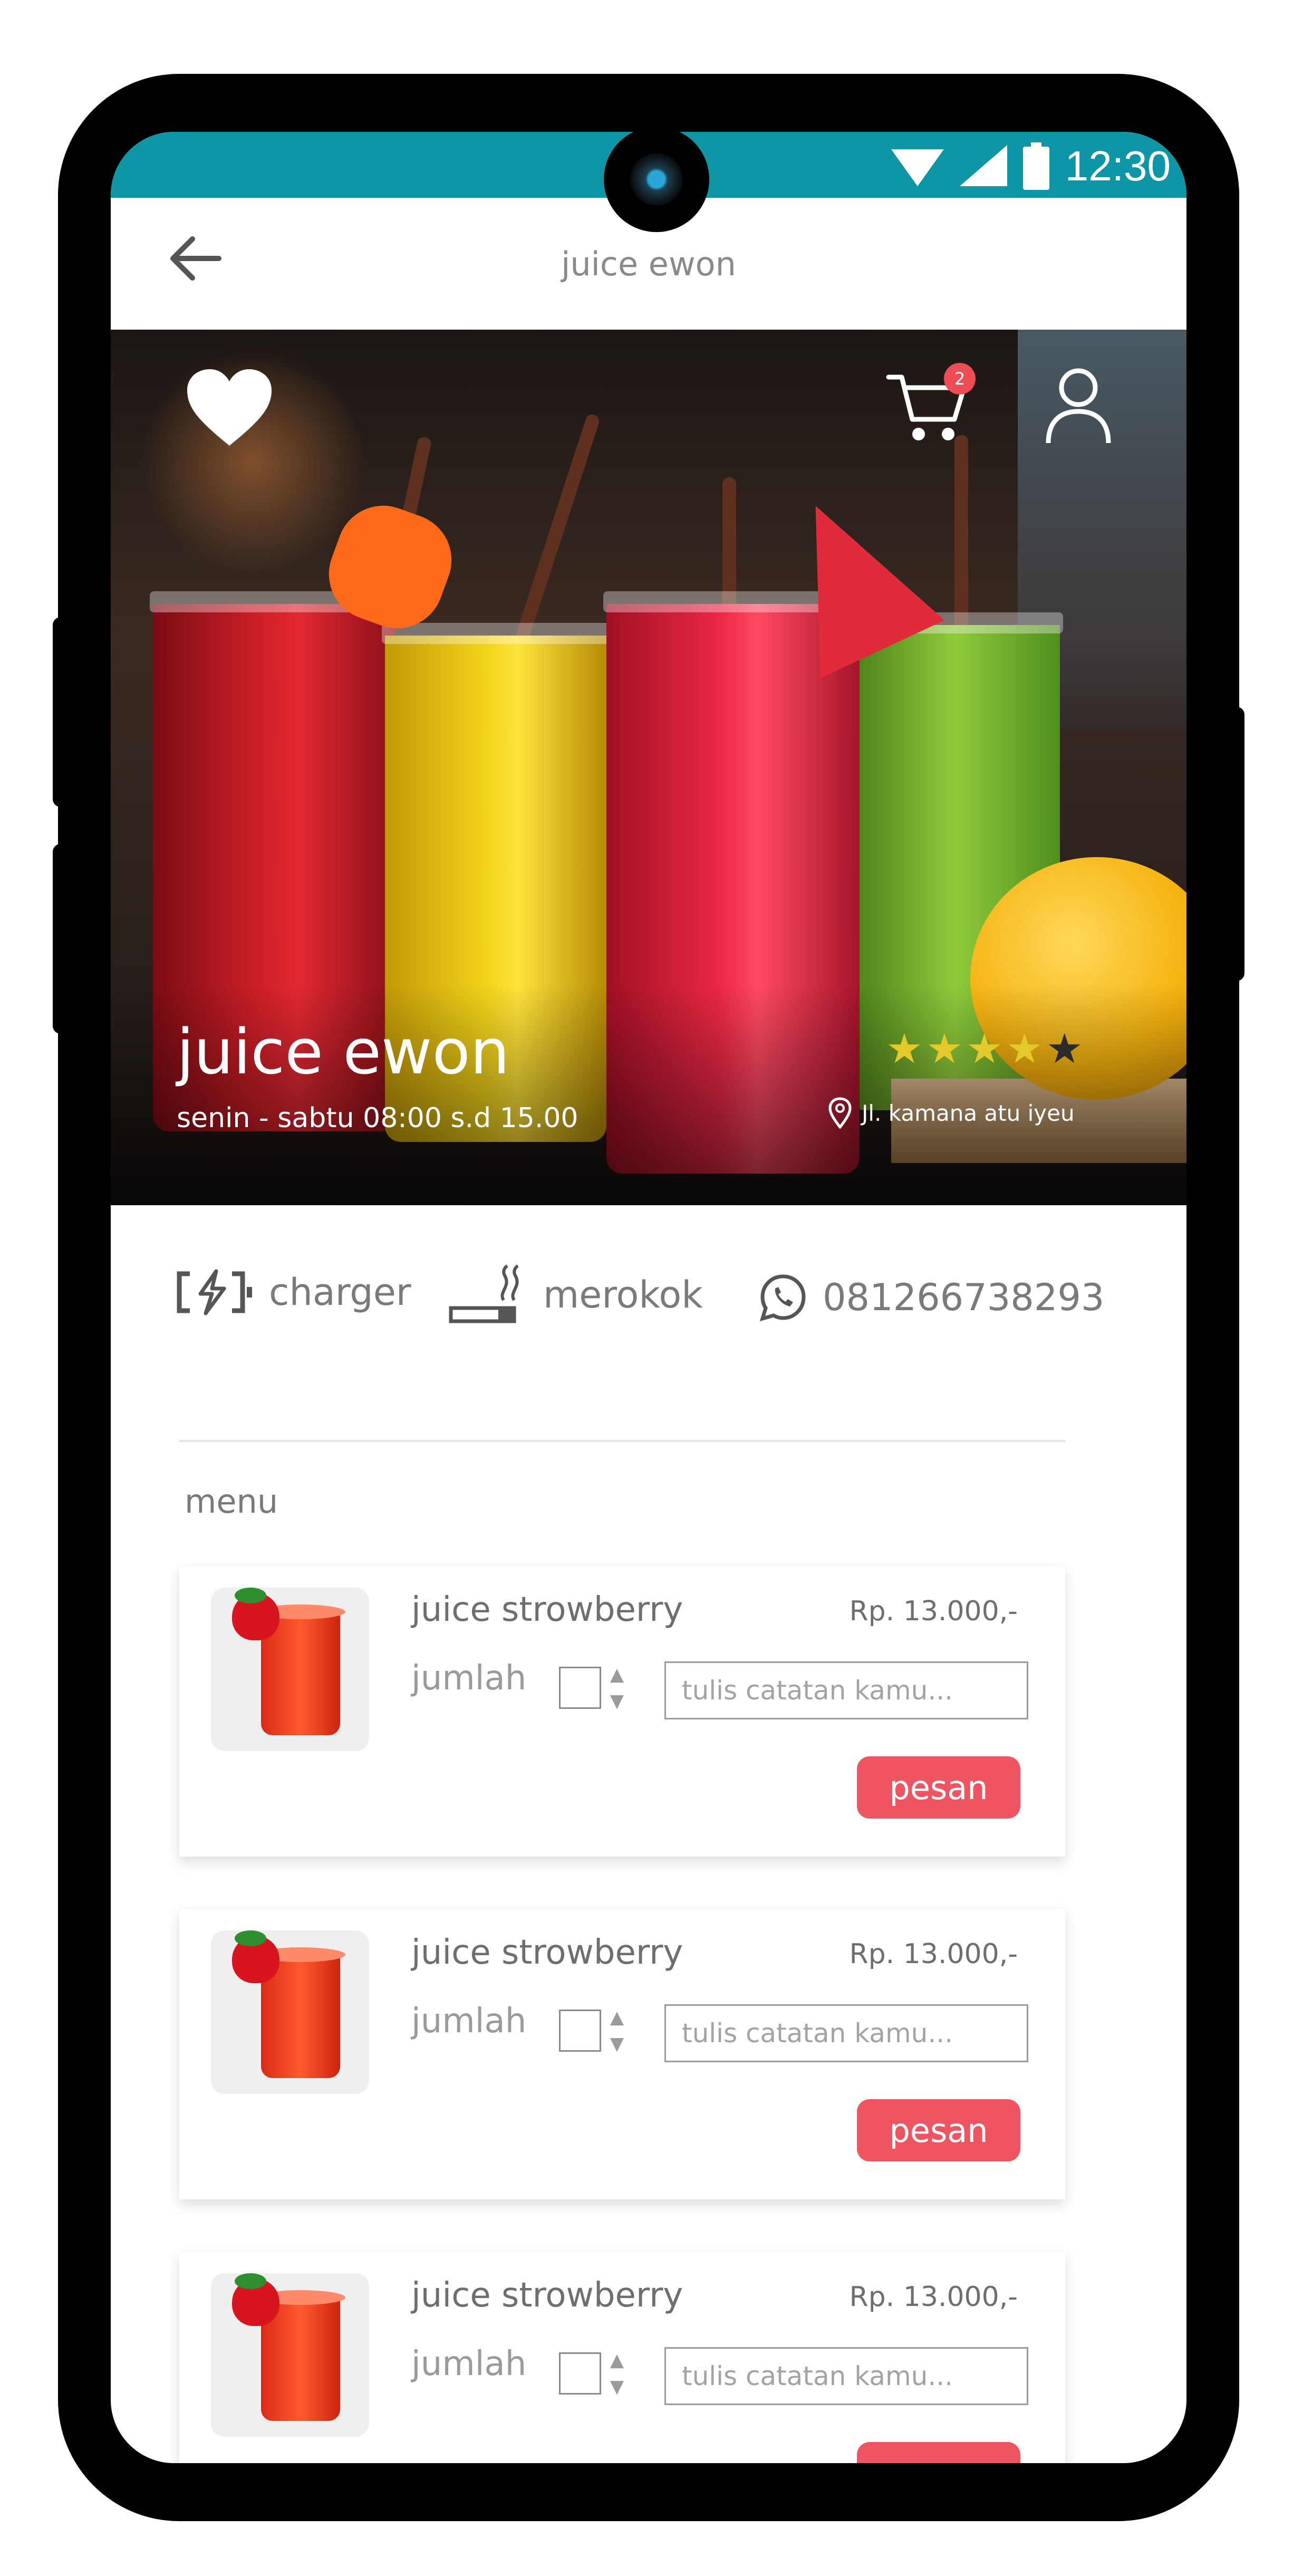 Image resolution: width=1293 pixels, height=2576 pixels. I want to click on status-time: 12:30, so click(1118, 166).